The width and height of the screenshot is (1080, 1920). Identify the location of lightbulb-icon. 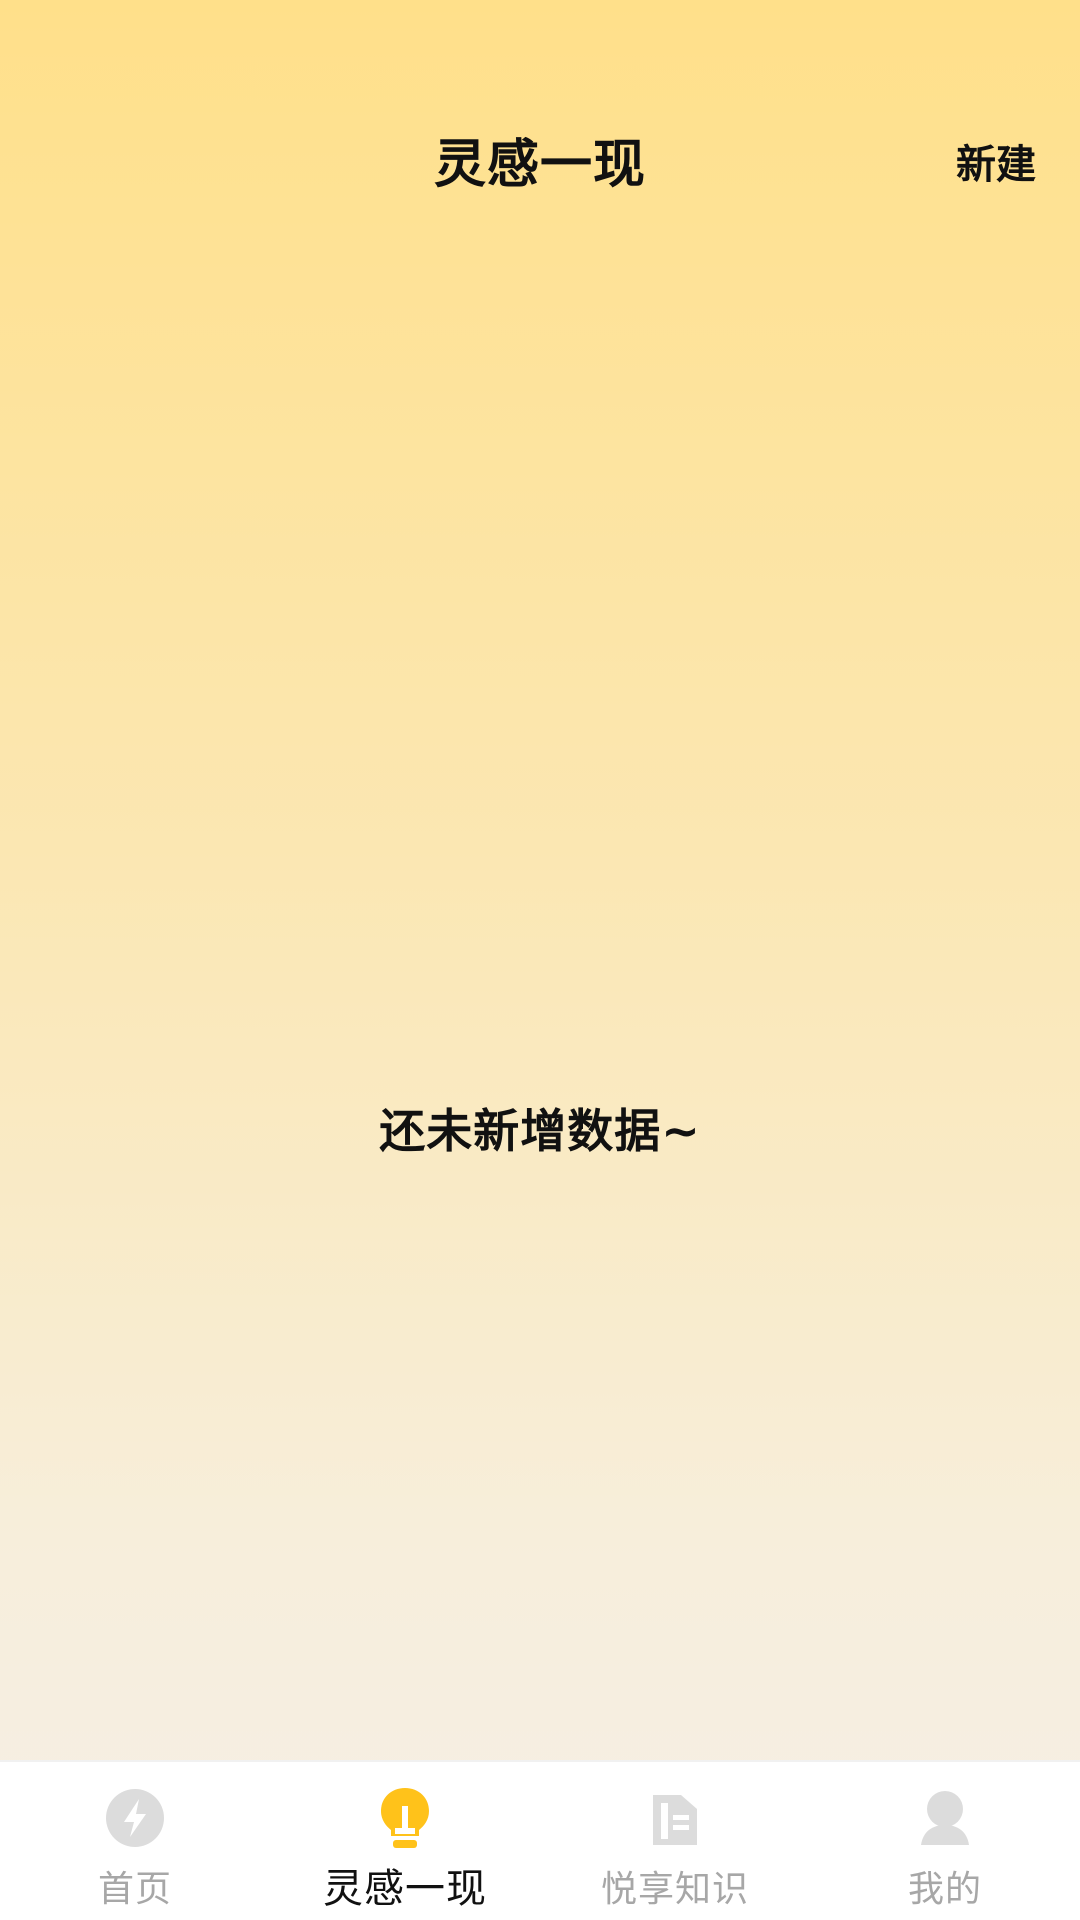
(405, 1818).